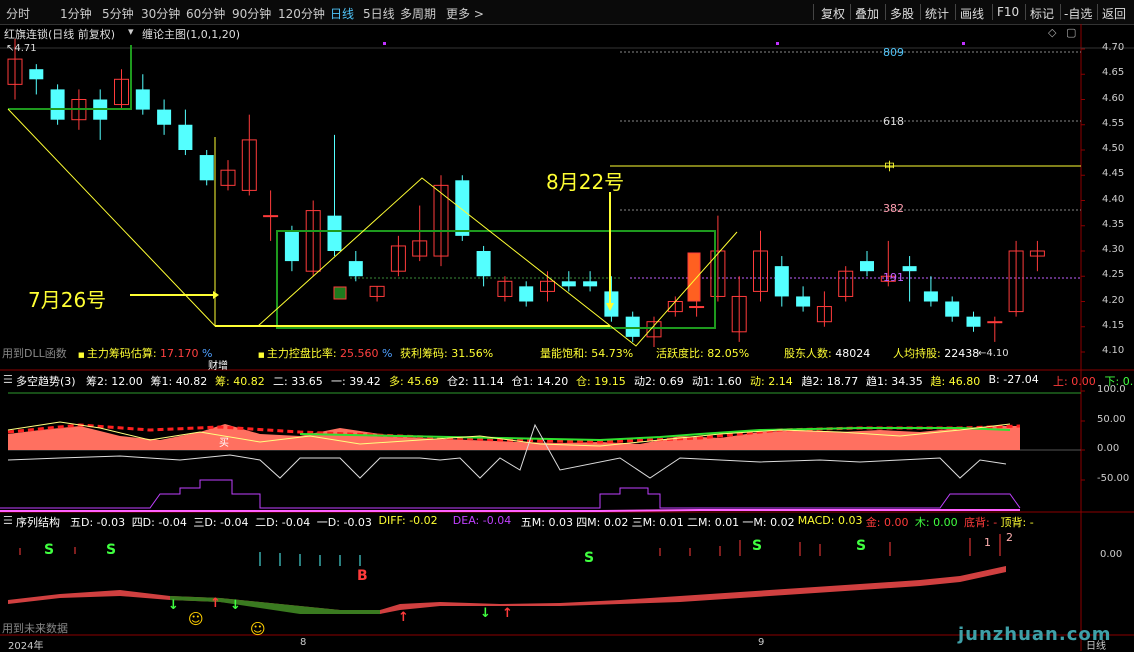 The width and height of the screenshot is (1134, 652). Describe the element at coordinates (1035, 634) in the screenshot. I see `watermark: junzhuan.com` at that location.